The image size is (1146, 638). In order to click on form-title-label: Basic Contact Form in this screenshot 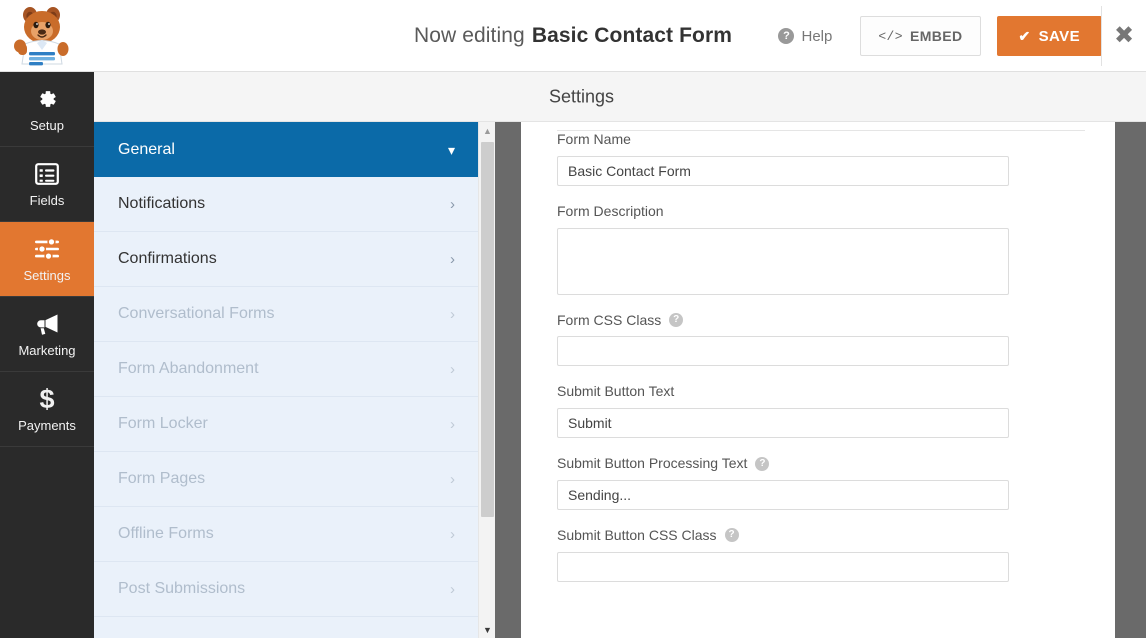, I will do `click(631, 35)`.